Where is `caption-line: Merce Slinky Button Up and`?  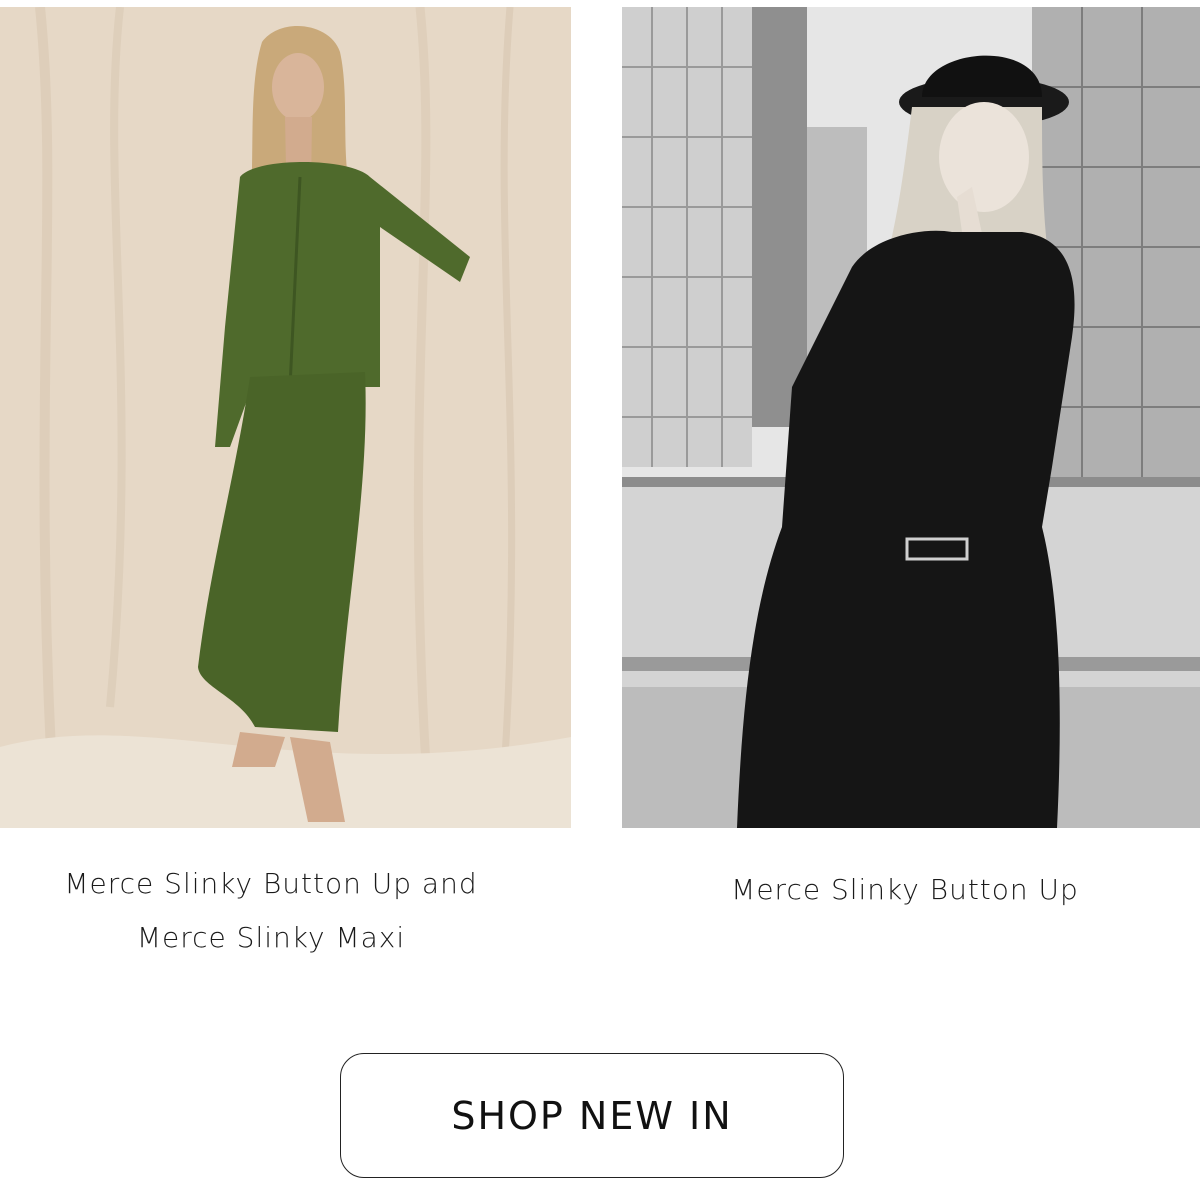
caption-line: Merce Slinky Button Up and is located at coordinates (271, 883).